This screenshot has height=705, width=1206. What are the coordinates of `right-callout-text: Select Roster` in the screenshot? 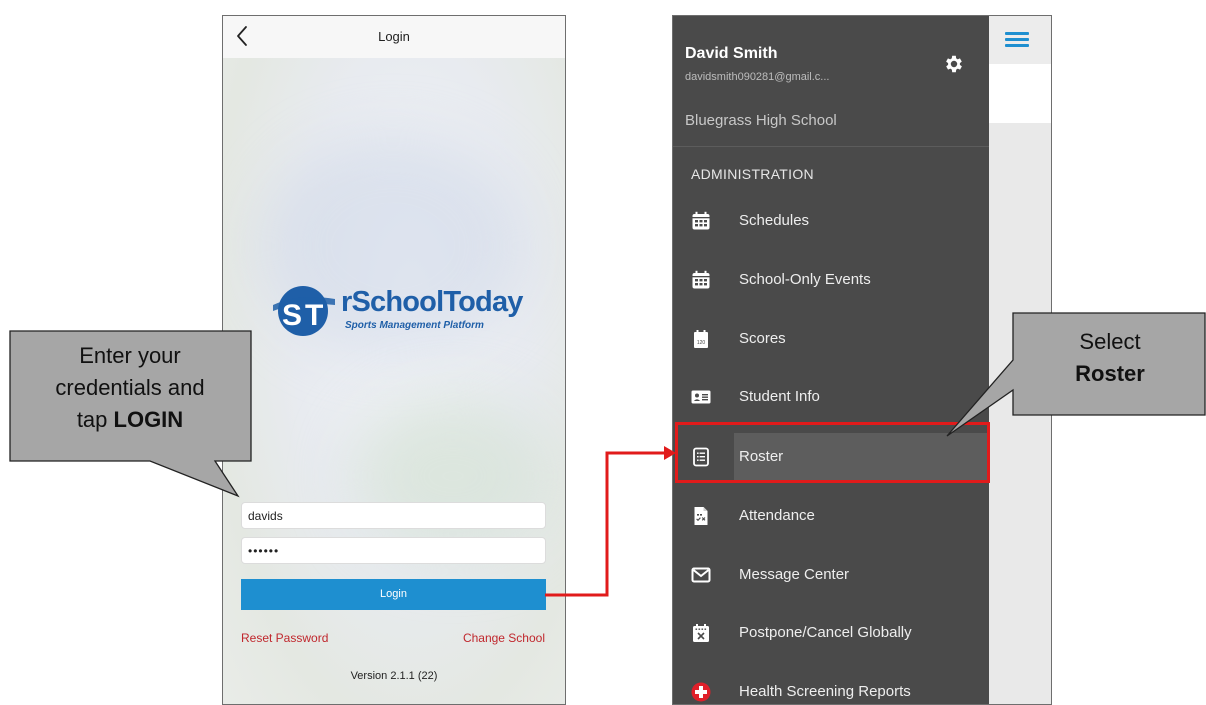 It's located at (1110, 357).